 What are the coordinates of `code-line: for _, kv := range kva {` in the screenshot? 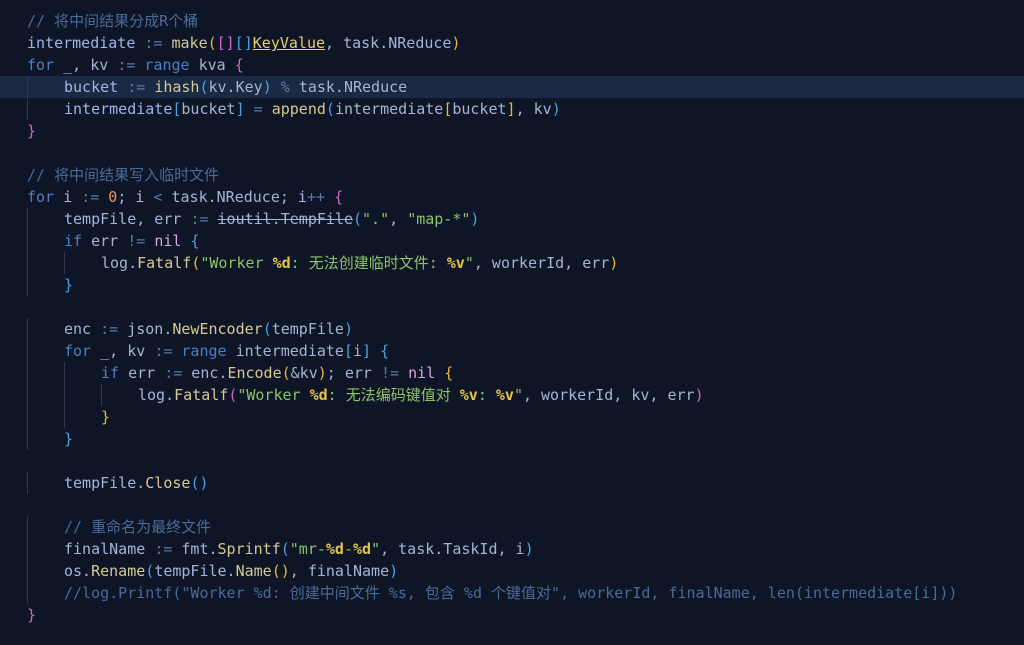 It's located at (512, 65).